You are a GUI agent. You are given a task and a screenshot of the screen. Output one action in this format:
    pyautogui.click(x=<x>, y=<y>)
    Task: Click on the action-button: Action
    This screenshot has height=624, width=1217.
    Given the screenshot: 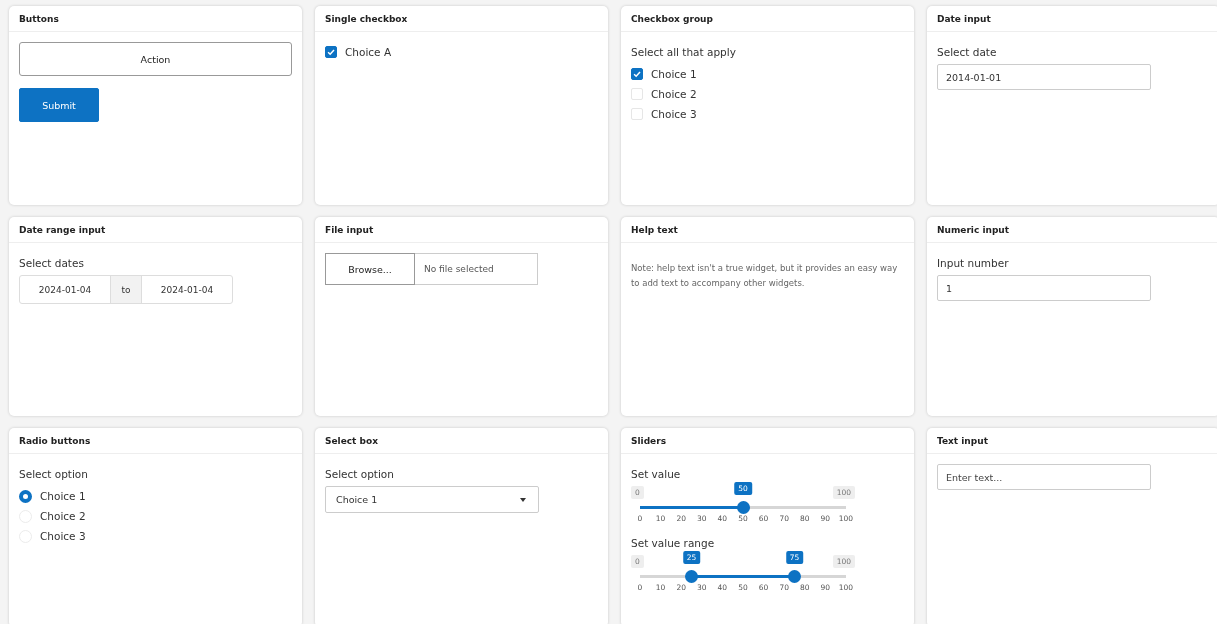 What is the action you would take?
    pyautogui.click(x=155, y=59)
    